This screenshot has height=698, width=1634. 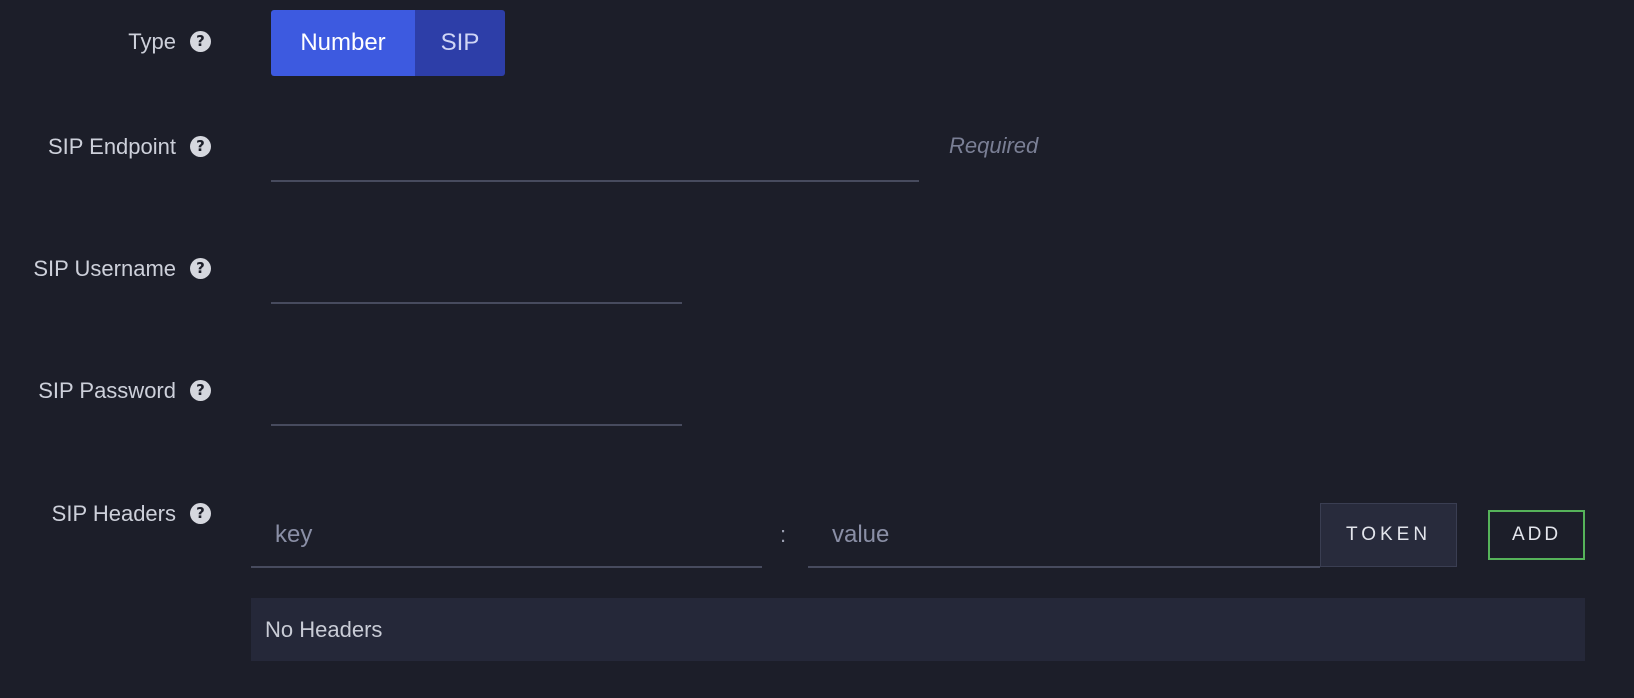 I want to click on header-key-input, so click(x=506, y=535).